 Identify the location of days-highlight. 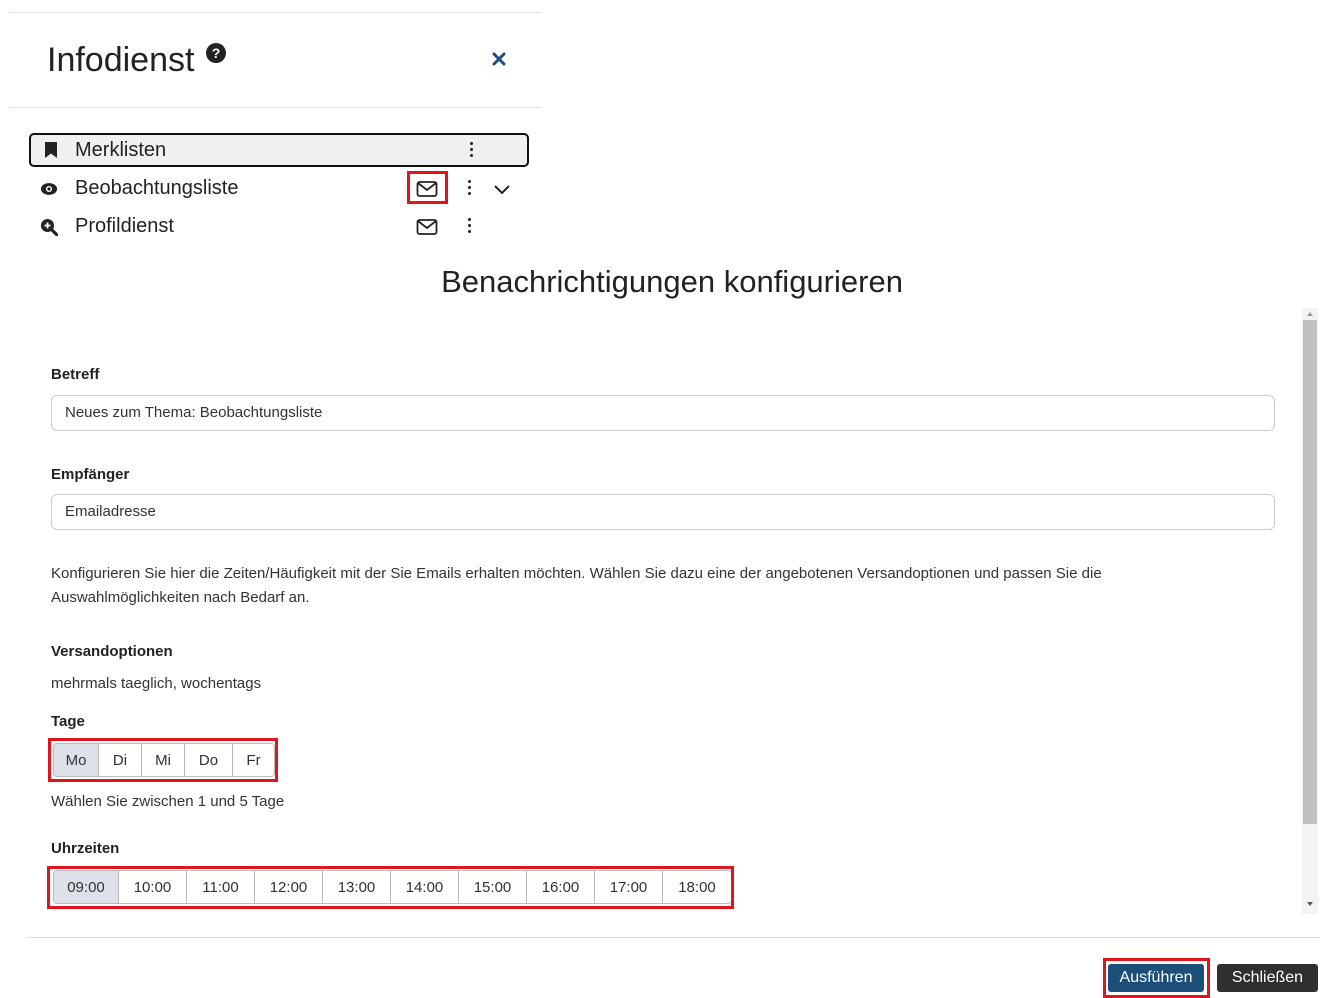
(163, 760).